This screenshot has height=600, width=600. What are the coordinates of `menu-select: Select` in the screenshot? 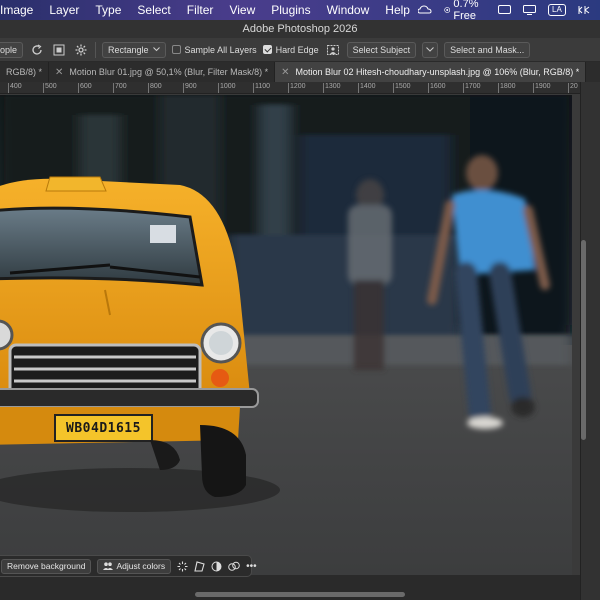 It's located at (153, 10).